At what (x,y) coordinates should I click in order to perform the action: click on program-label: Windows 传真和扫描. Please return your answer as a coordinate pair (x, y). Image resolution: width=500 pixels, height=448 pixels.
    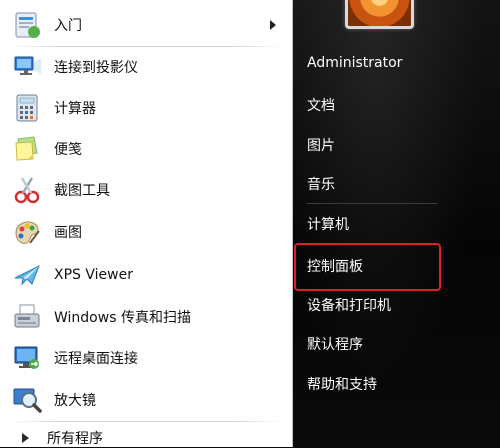
    Looking at the image, I should click on (122, 318).